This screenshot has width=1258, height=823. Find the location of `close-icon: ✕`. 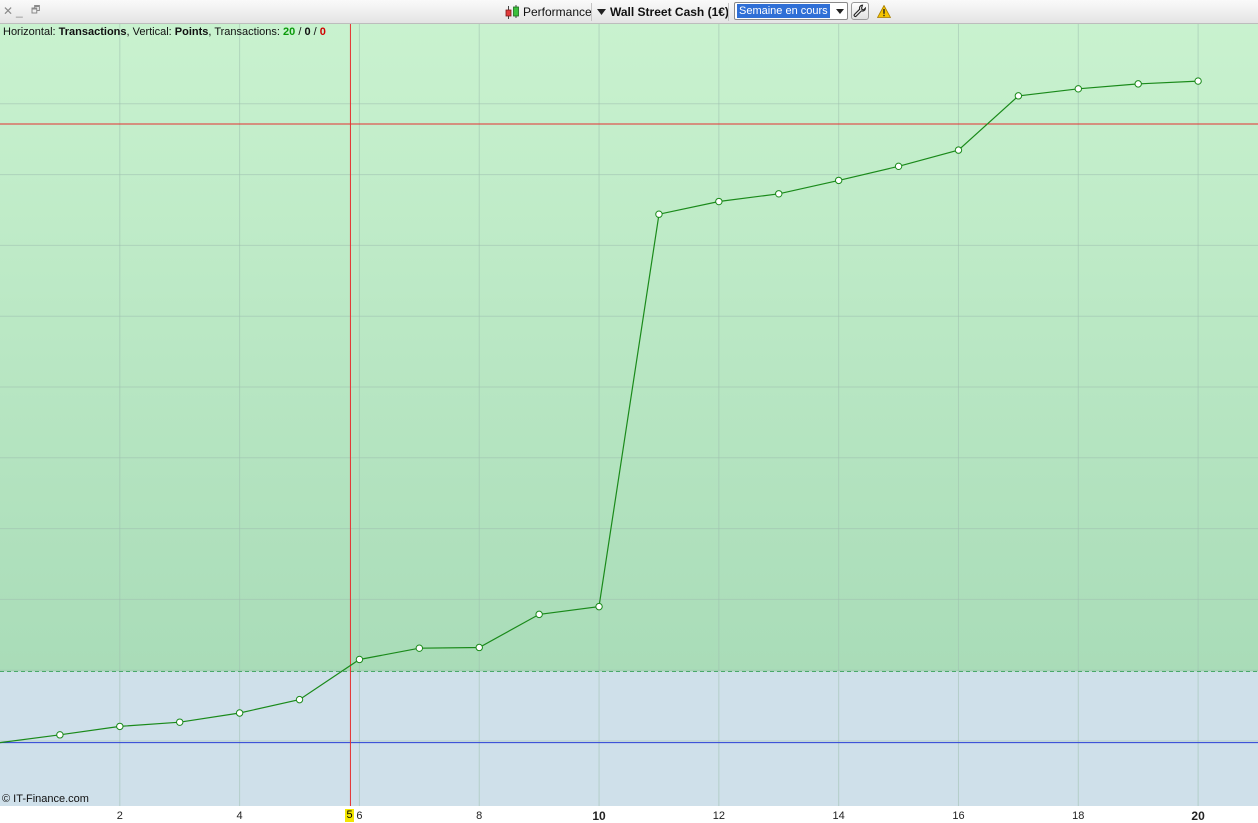

close-icon: ✕ is located at coordinates (8, 11).